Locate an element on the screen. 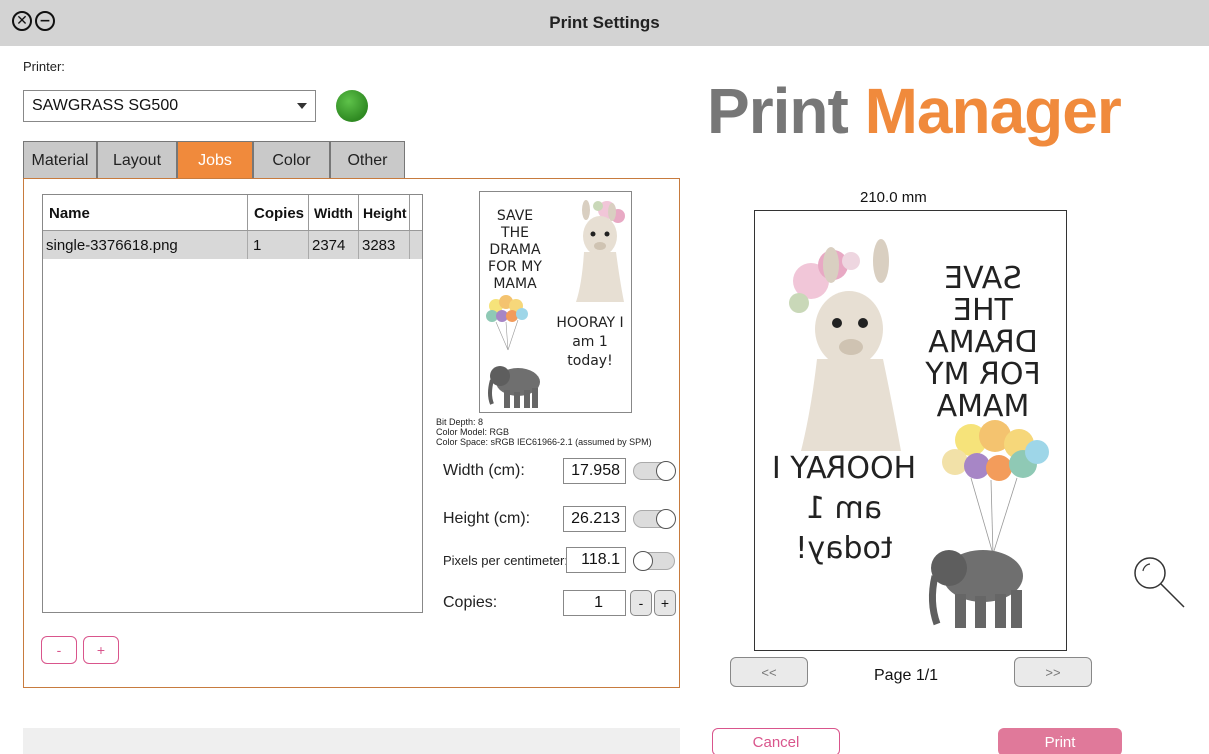 The width and height of the screenshot is (1209, 754). width-row: Width (cm): is located at coordinates (484, 471).